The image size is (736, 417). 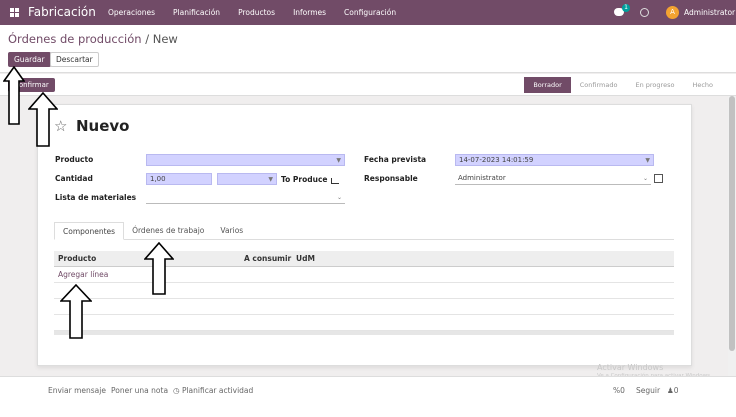 I want to click on stage-en-progreso: En progreso, so click(x=654, y=85).